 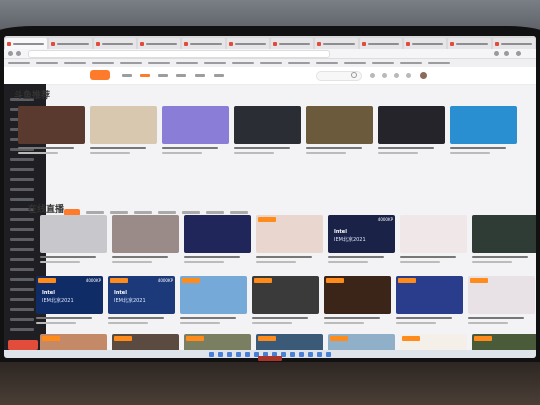 I want to click on message-icon, so click(x=408, y=75).